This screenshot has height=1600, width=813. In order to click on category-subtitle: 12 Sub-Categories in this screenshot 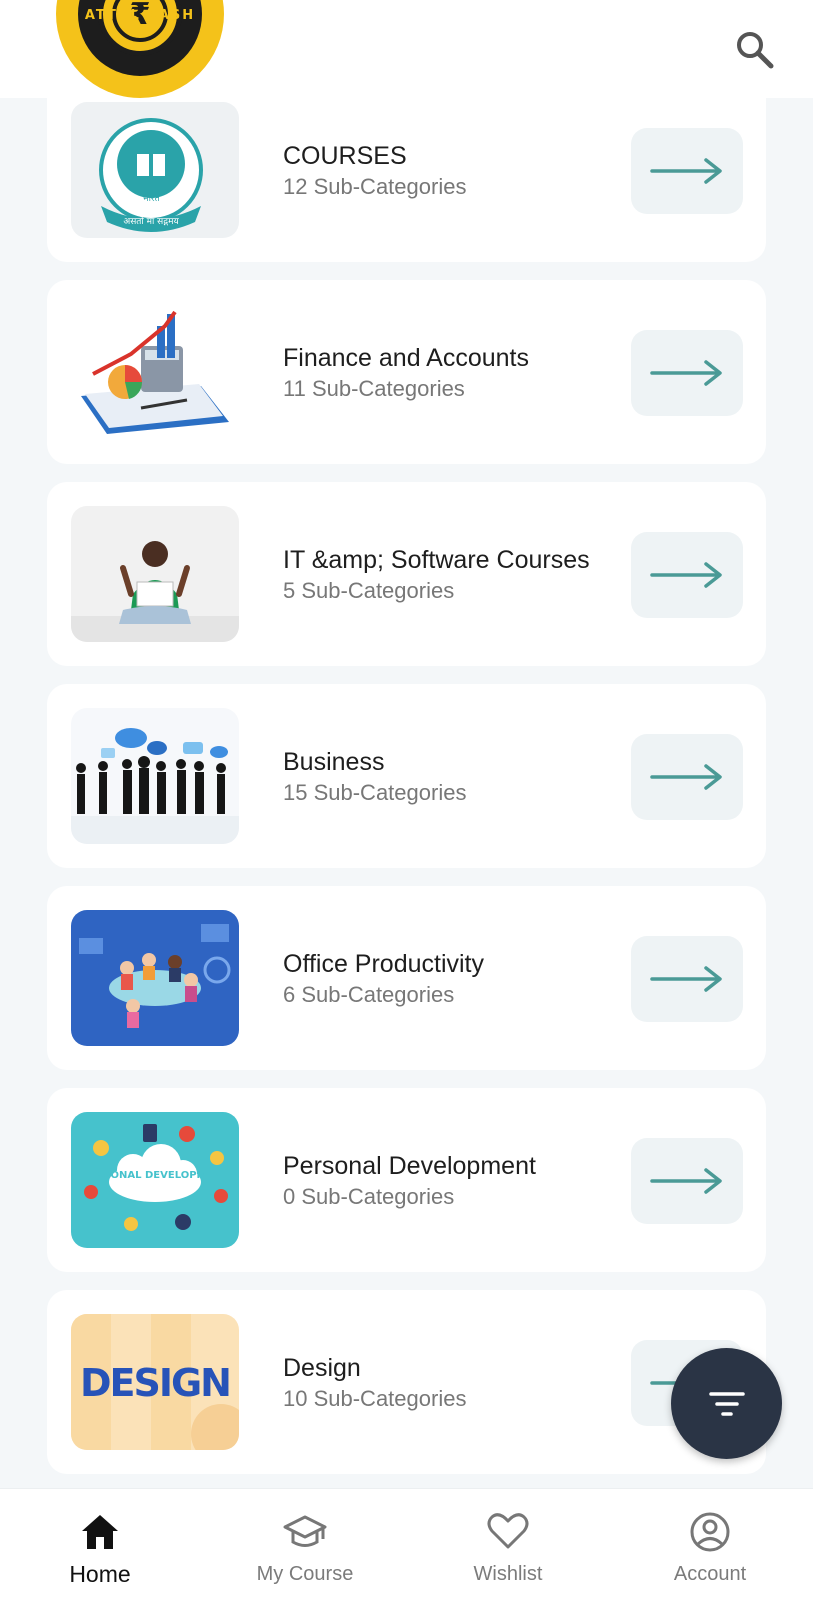, I will do `click(375, 186)`.